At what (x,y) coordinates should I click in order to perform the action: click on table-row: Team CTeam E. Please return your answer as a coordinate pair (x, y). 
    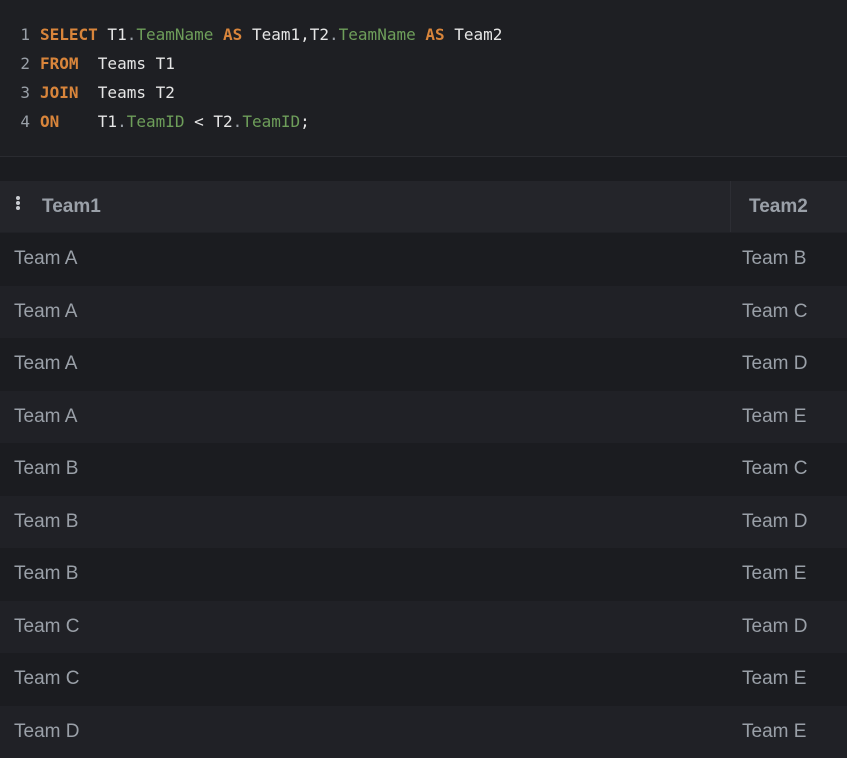
    Looking at the image, I should click on (423, 679).